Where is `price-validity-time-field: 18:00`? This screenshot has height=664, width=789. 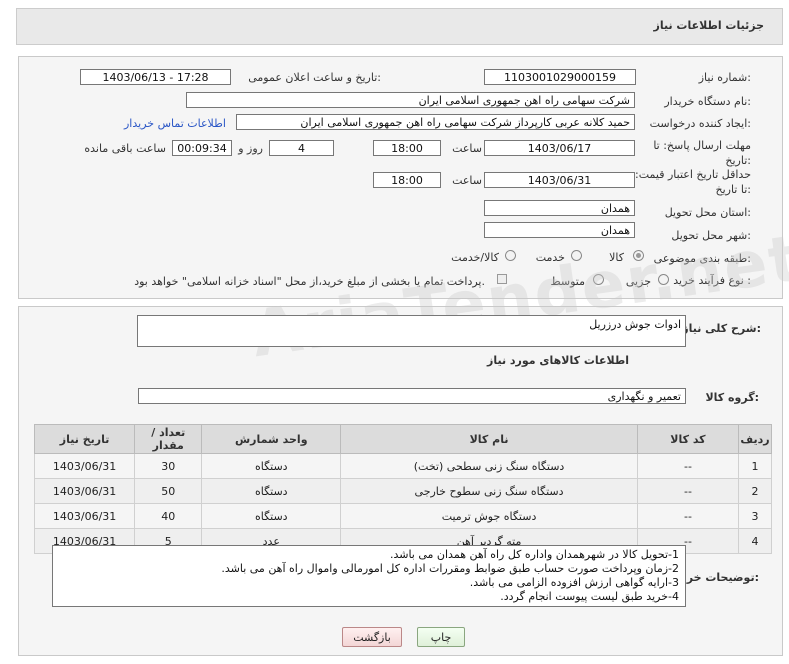
price-validity-time-field: 18:00 is located at coordinates (407, 180).